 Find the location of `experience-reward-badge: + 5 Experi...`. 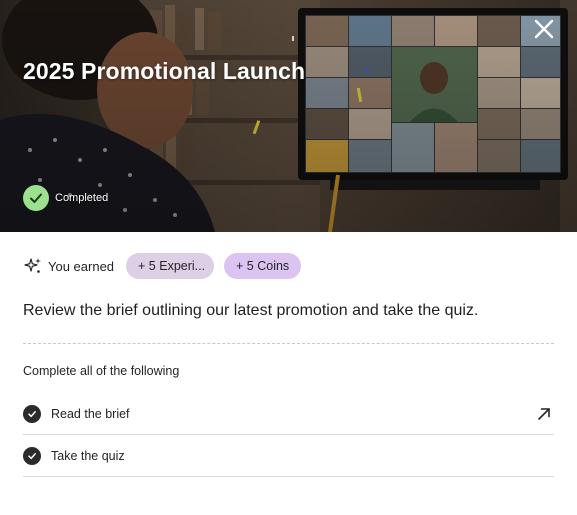

experience-reward-badge: + 5 Experi... is located at coordinates (170, 266).